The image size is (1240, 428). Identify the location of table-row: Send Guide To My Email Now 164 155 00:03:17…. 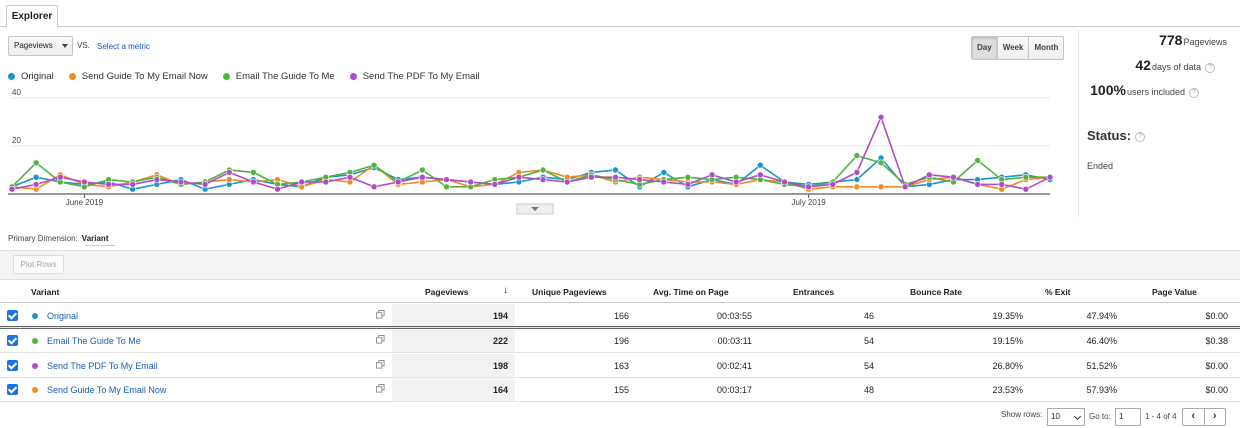
(620, 390).